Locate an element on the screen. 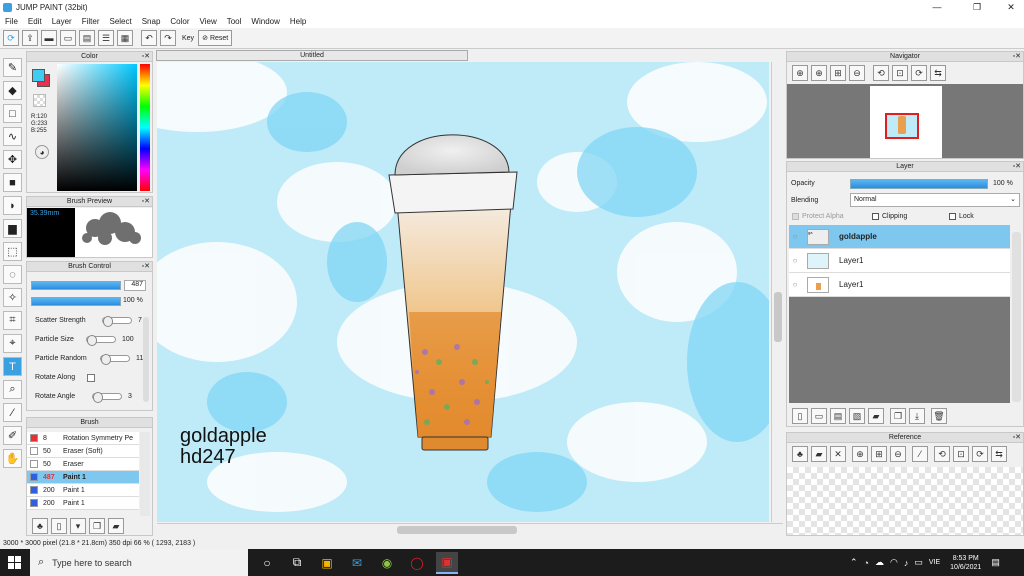 The image size is (1024, 576). lock-checkbox is located at coordinates (952, 216).